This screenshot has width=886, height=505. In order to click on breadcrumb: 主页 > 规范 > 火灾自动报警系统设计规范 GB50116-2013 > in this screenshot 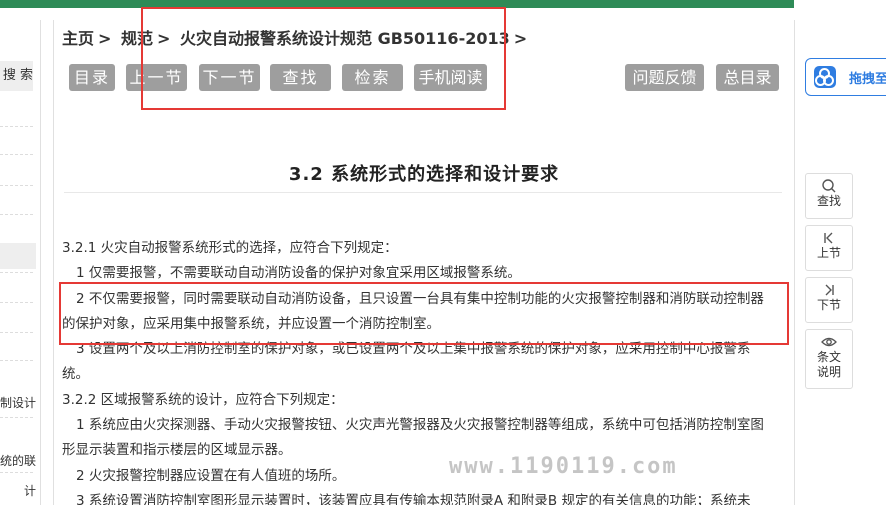, I will do `click(296, 39)`.